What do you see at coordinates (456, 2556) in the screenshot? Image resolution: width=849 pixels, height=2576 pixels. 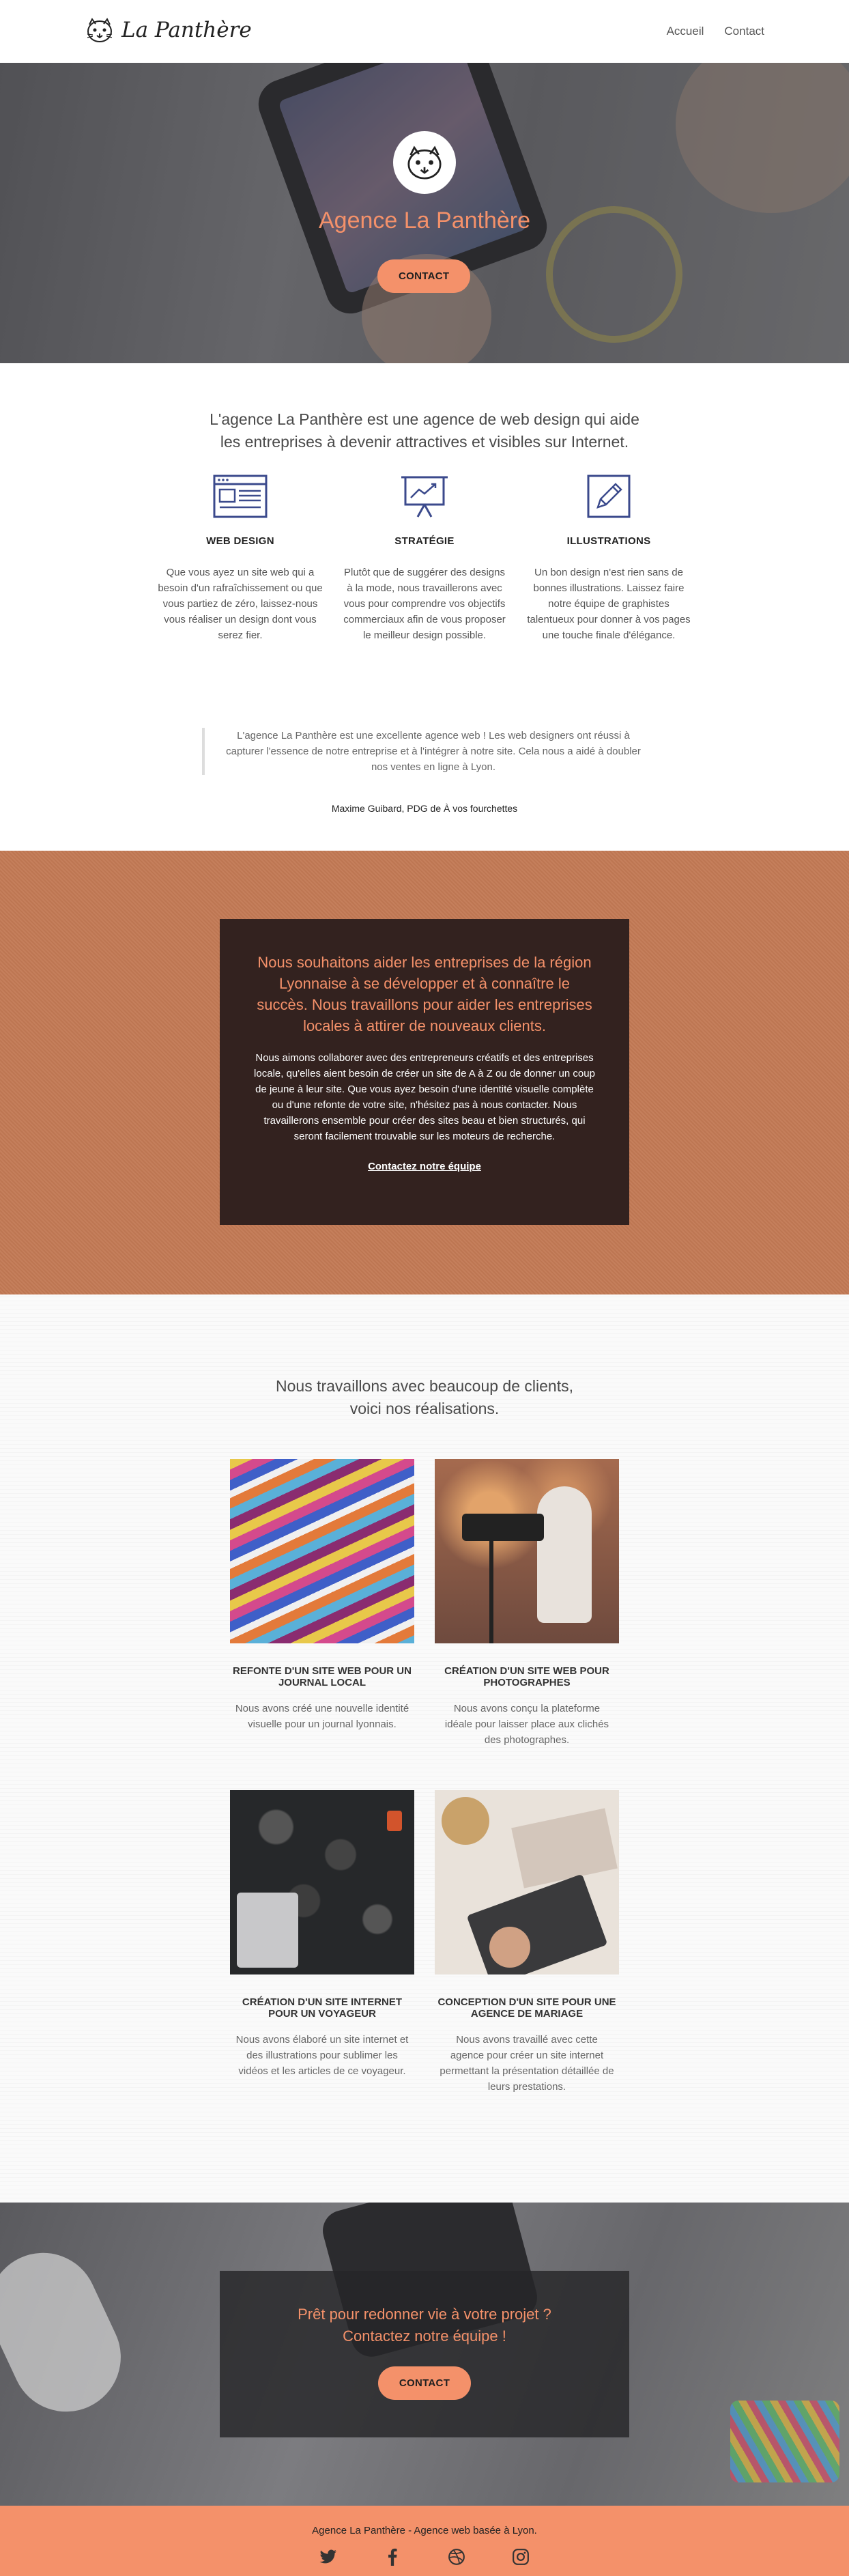 I see `dribbble-icon` at bounding box center [456, 2556].